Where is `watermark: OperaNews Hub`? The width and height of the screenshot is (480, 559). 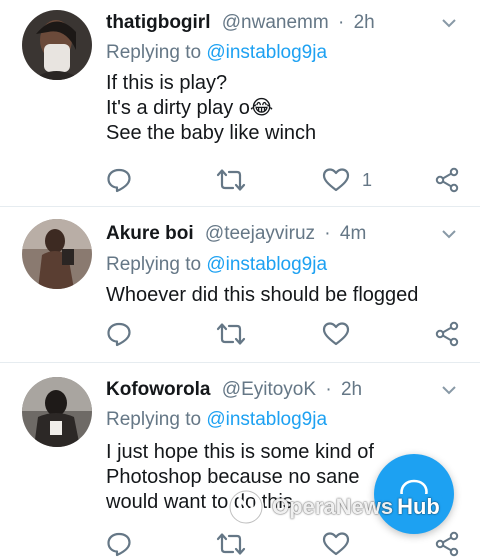
watermark: OperaNews Hub is located at coordinates (351, 507).